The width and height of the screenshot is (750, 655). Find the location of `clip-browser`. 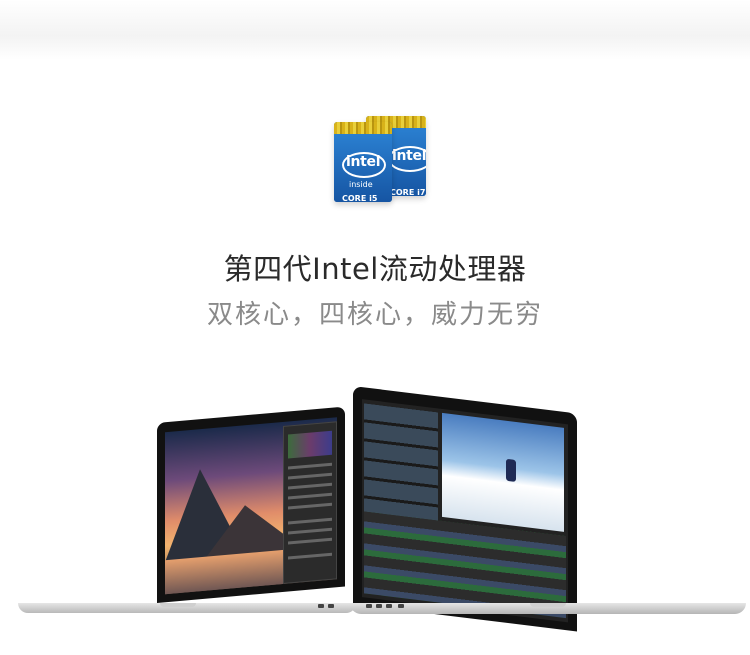

clip-browser is located at coordinates (401, 463).